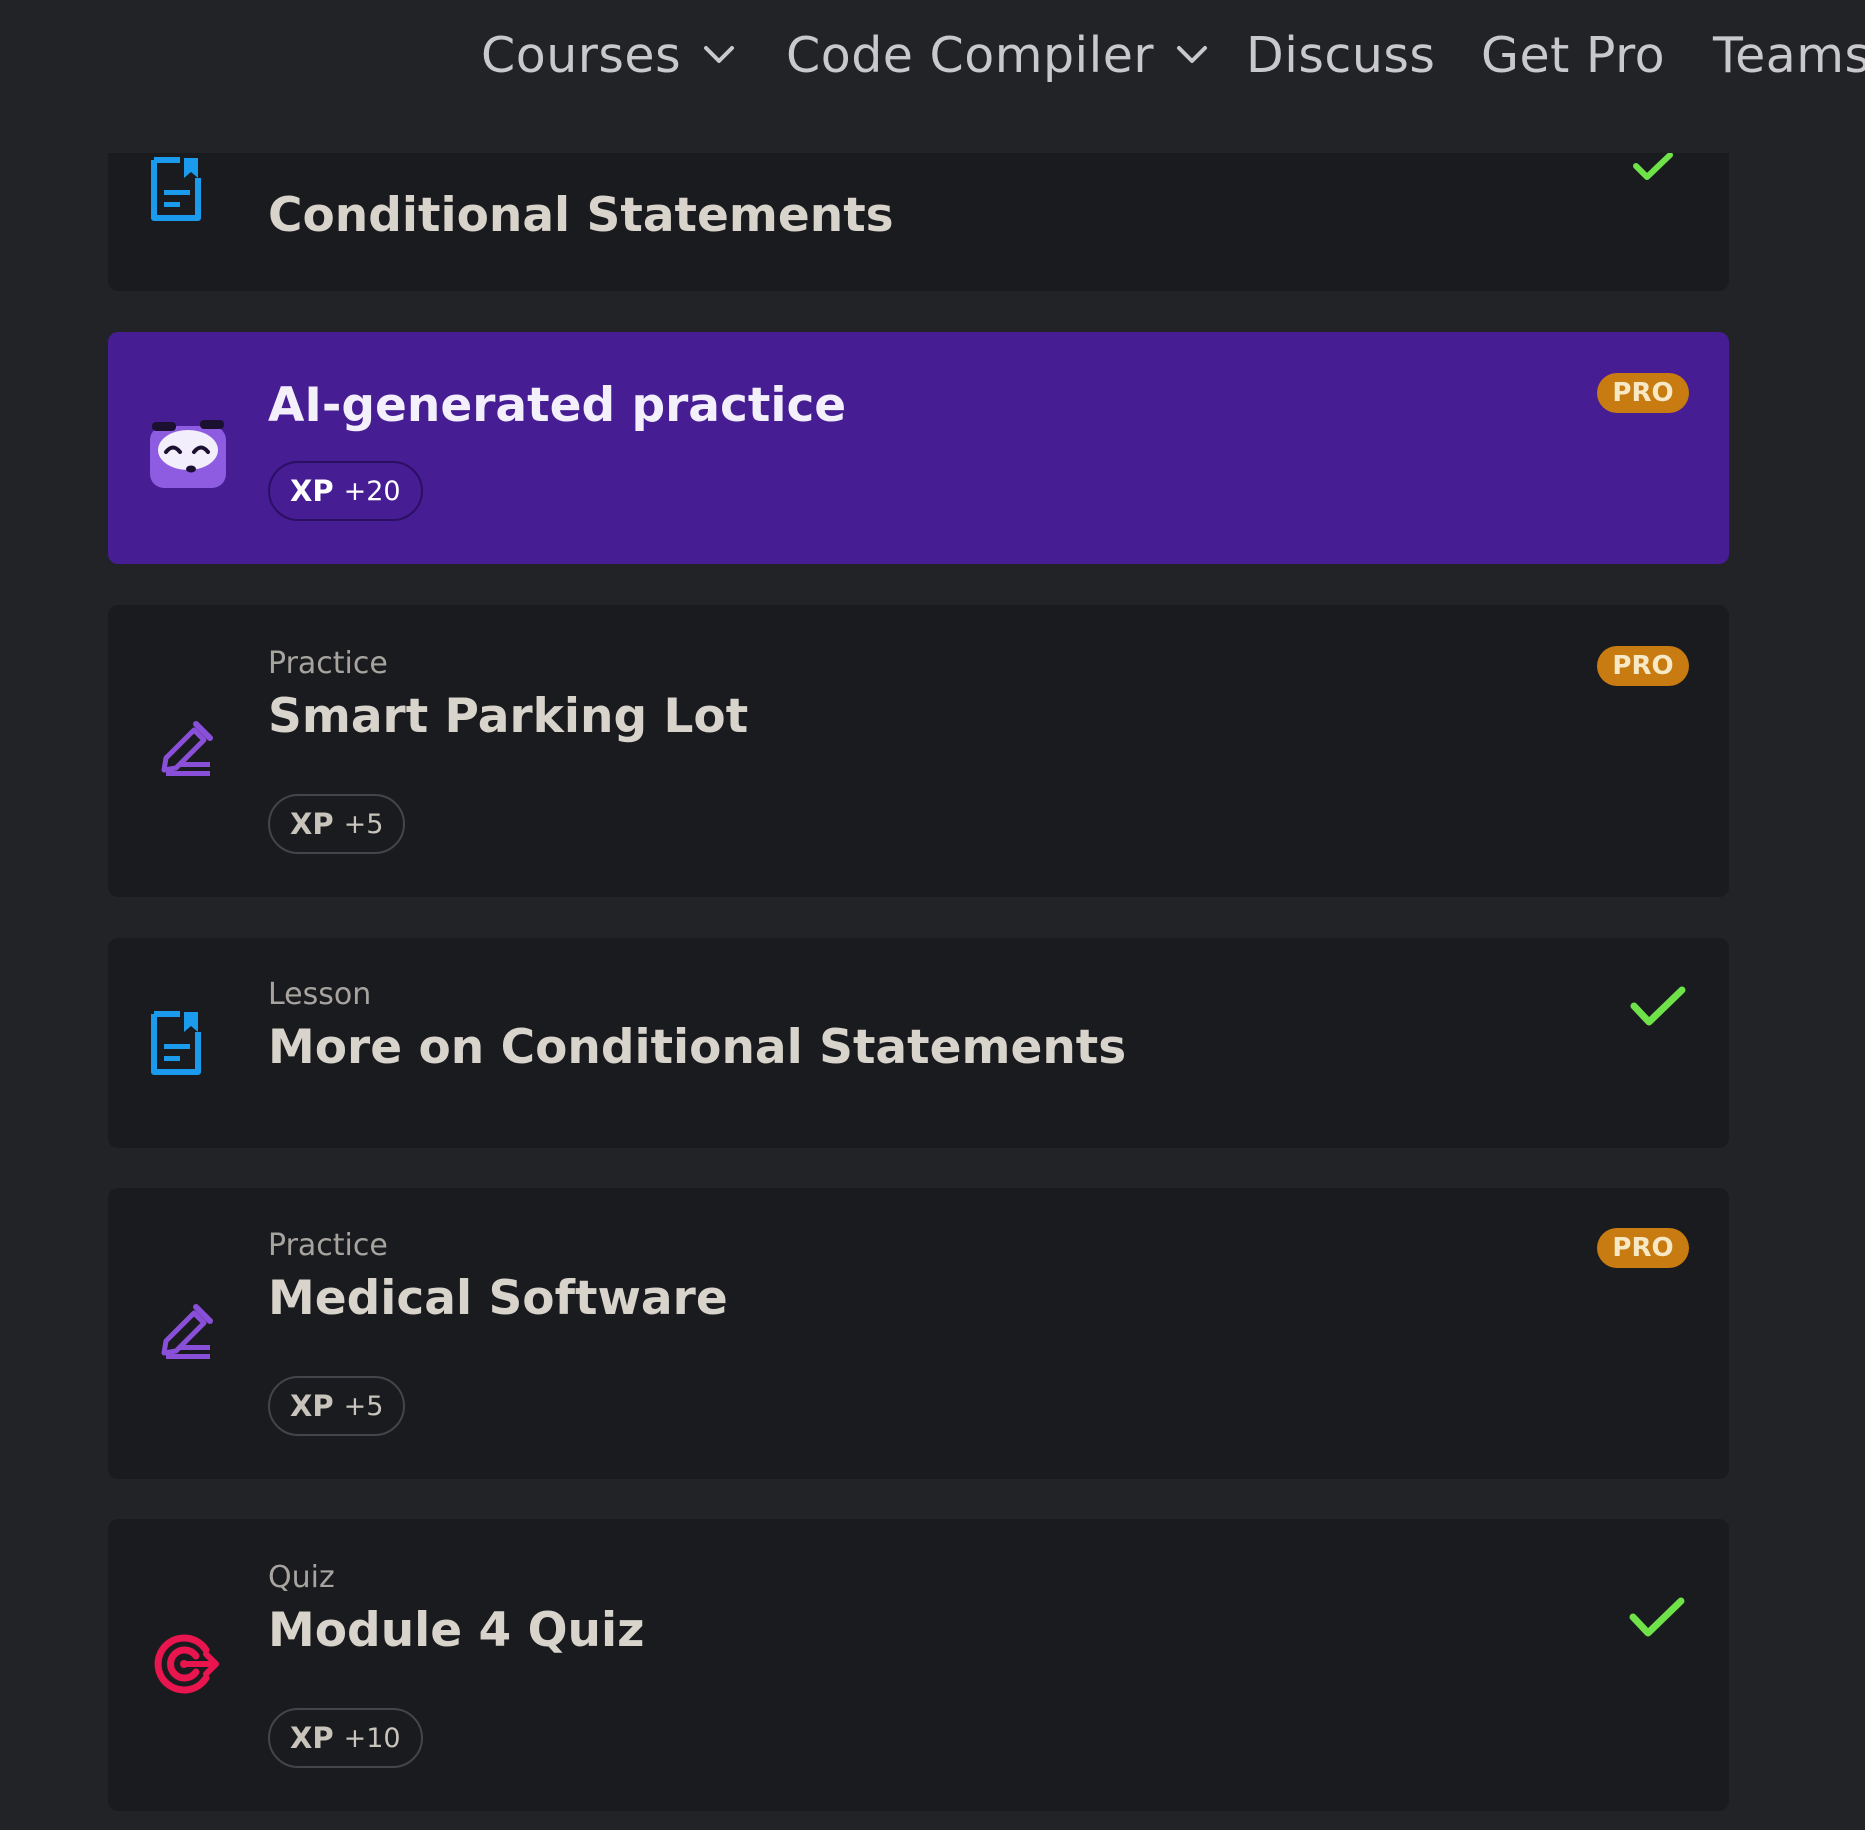  I want to click on card-title: Smart Parking Lot, so click(508, 716).